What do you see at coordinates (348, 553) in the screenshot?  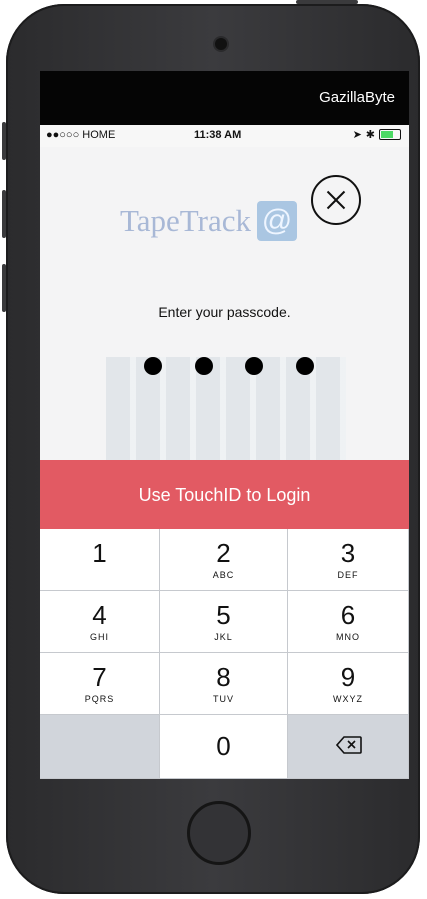 I see `key-number: 3` at bounding box center [348, 553].